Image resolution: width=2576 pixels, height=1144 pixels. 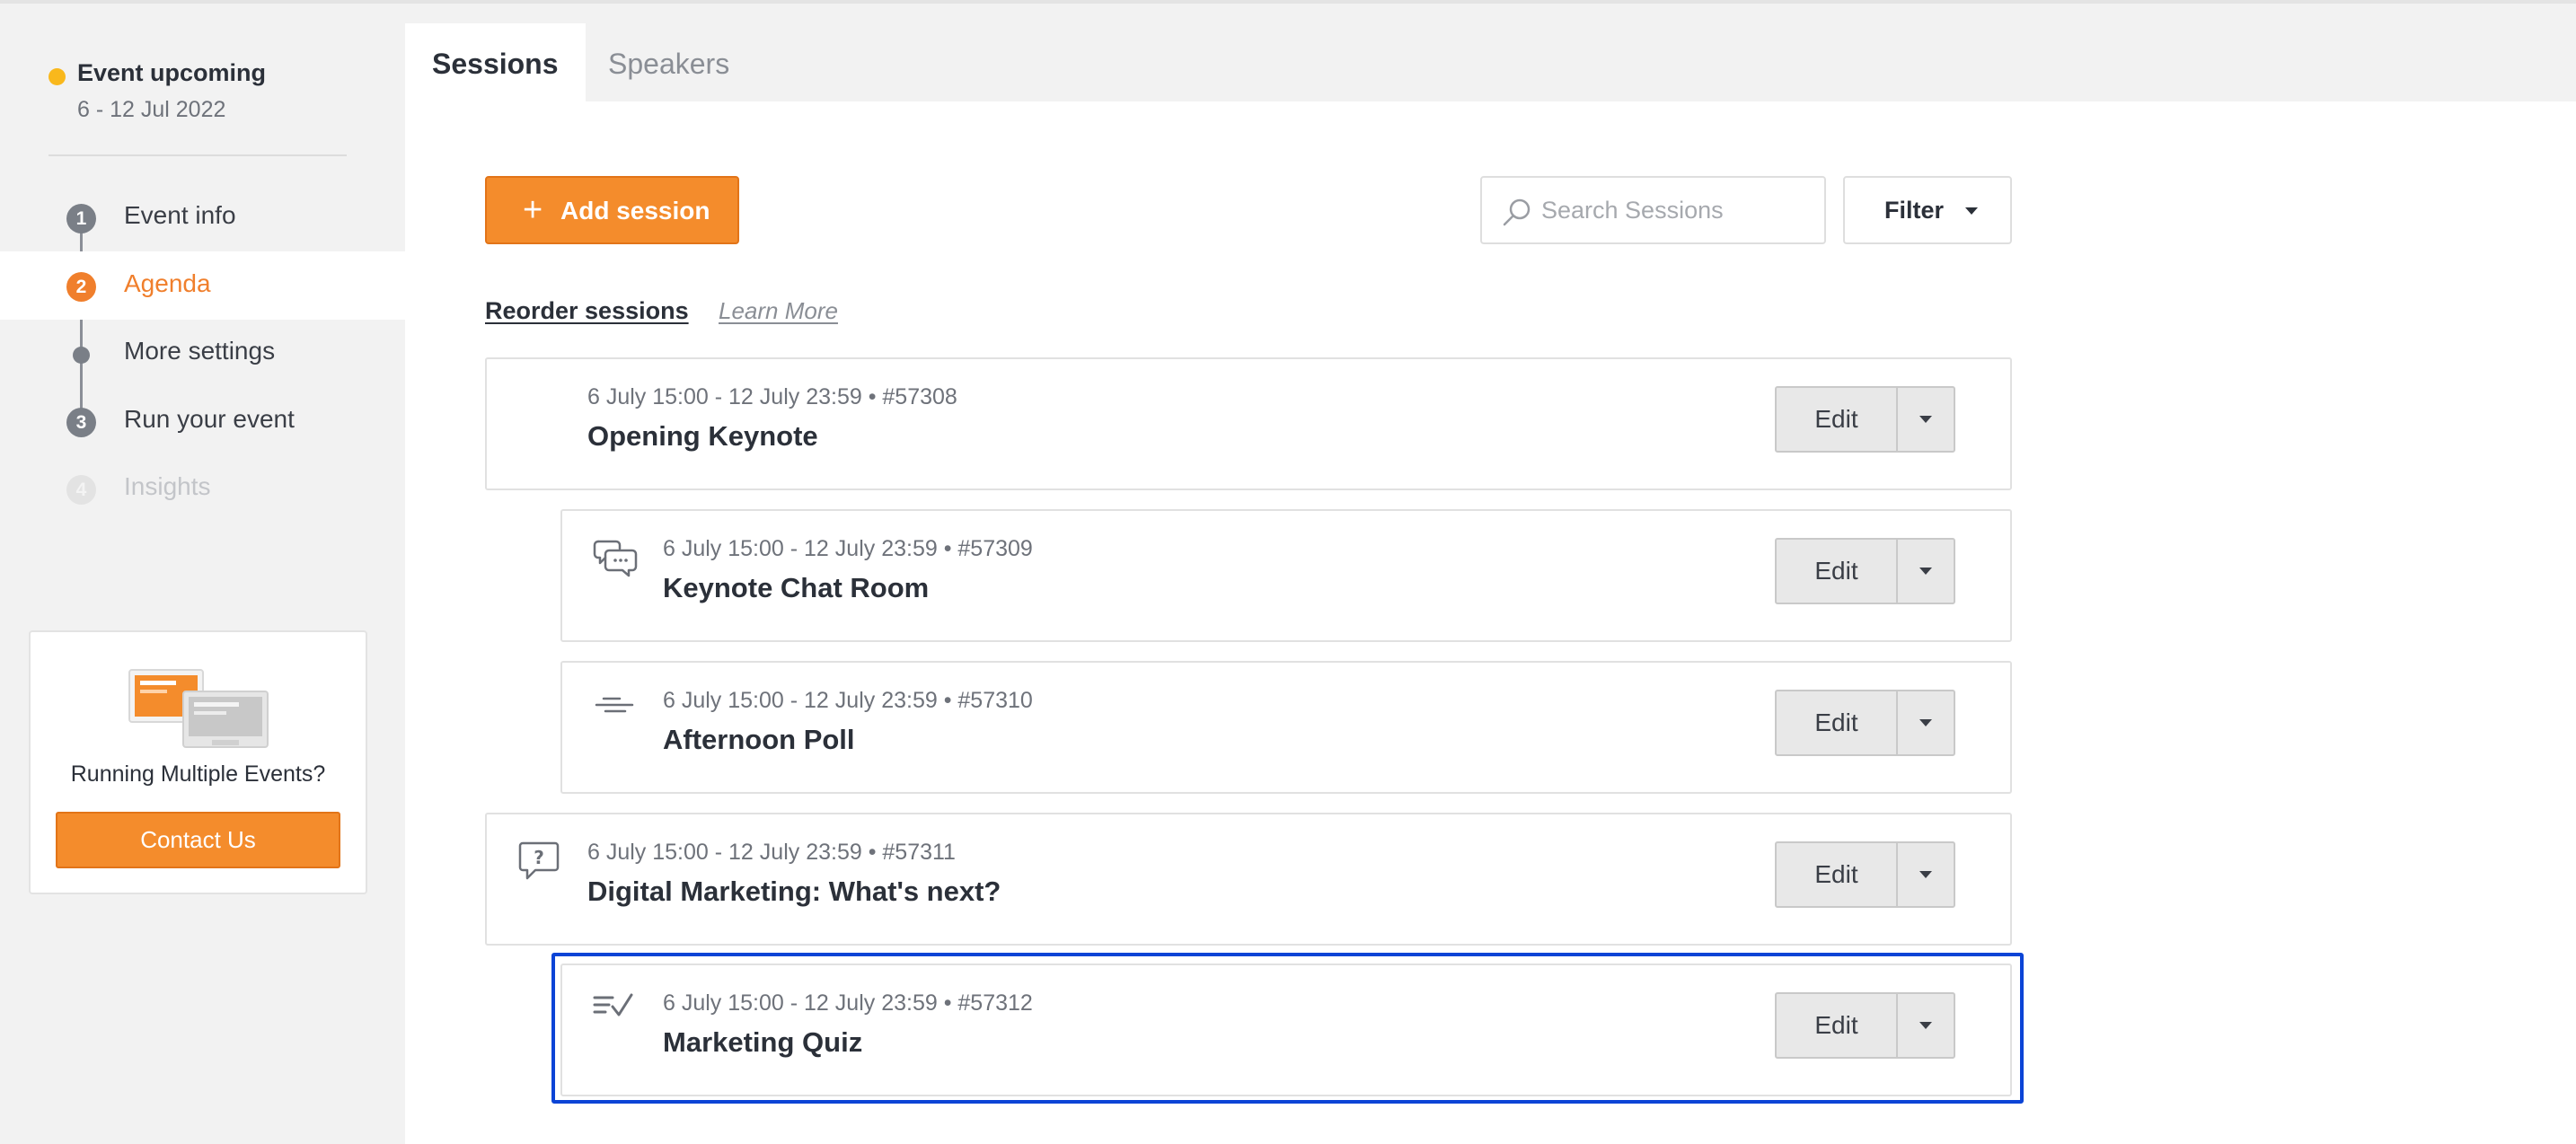 I want to click on event-status-label: Event upcoming, so click(x=172, y=72).